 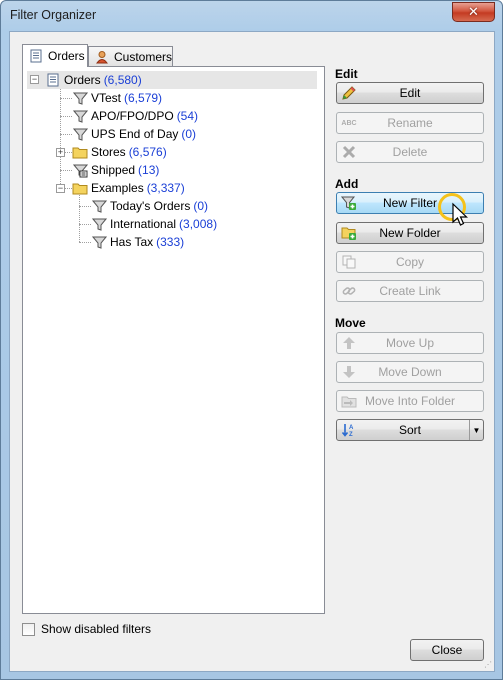 I want to click on rename-button-label: Rename, so click(x=410, y=123).